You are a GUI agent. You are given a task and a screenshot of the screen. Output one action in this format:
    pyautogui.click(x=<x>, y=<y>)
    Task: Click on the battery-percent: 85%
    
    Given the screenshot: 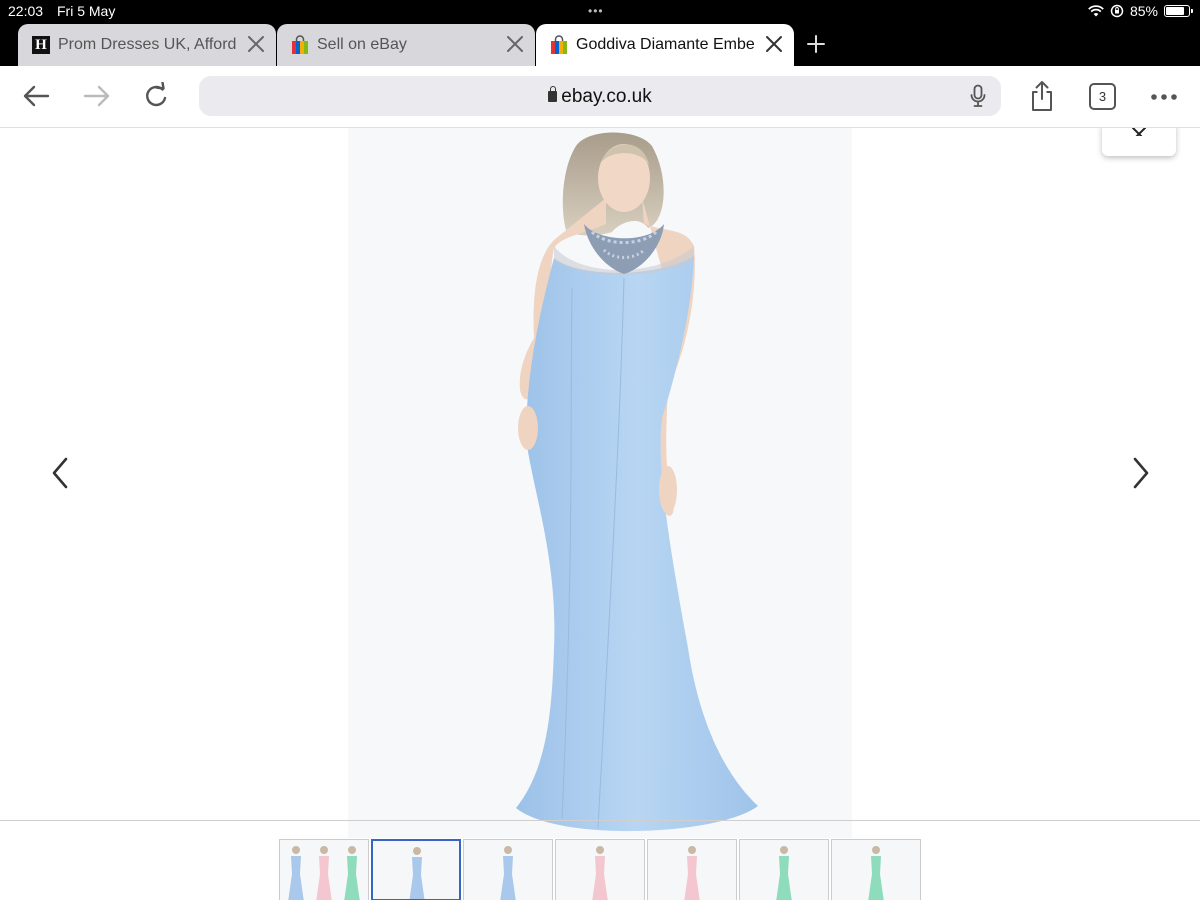 What is the action you would take?
    pyautogui.click(x=1143, y=11)
    